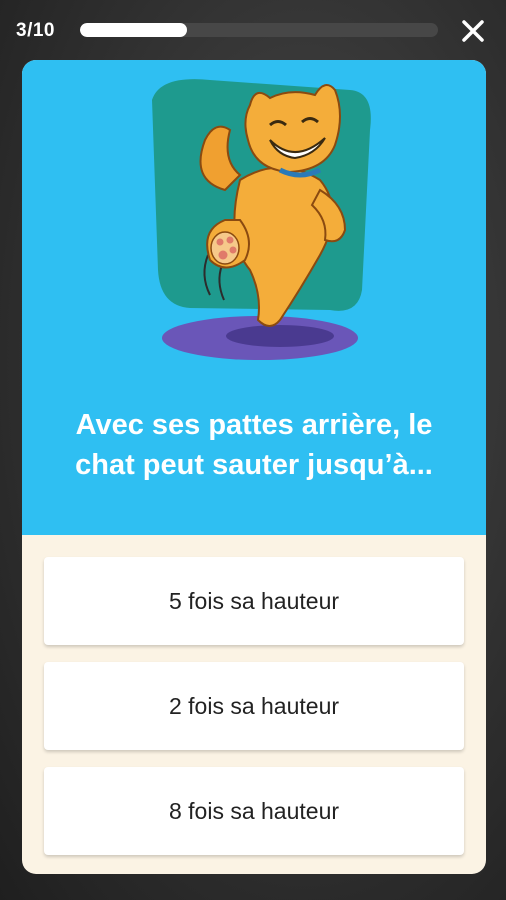 Image resolution: width=506 pixels, height=900 pixels. What do you see at coordinates (254, 811) in the screenshot?
I see `answer-option: 8 fois sa hauteur` at bounding box center [254, 811].